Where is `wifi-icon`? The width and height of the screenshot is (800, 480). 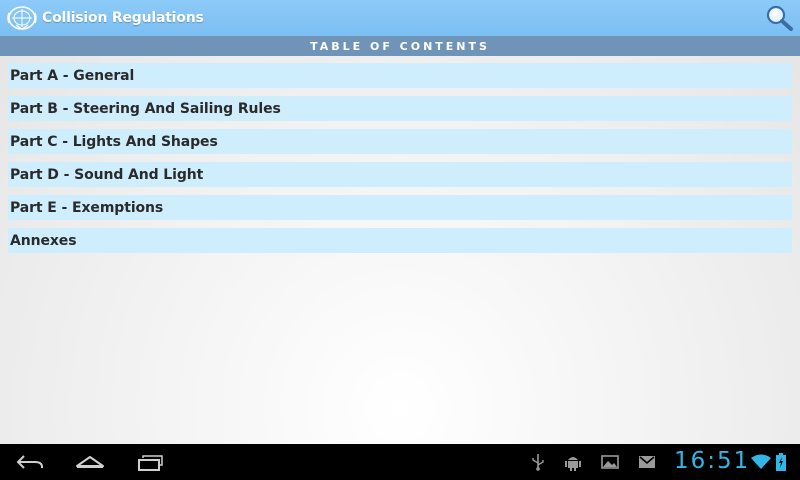 wifi-icon is located at coordinates (761, 462).